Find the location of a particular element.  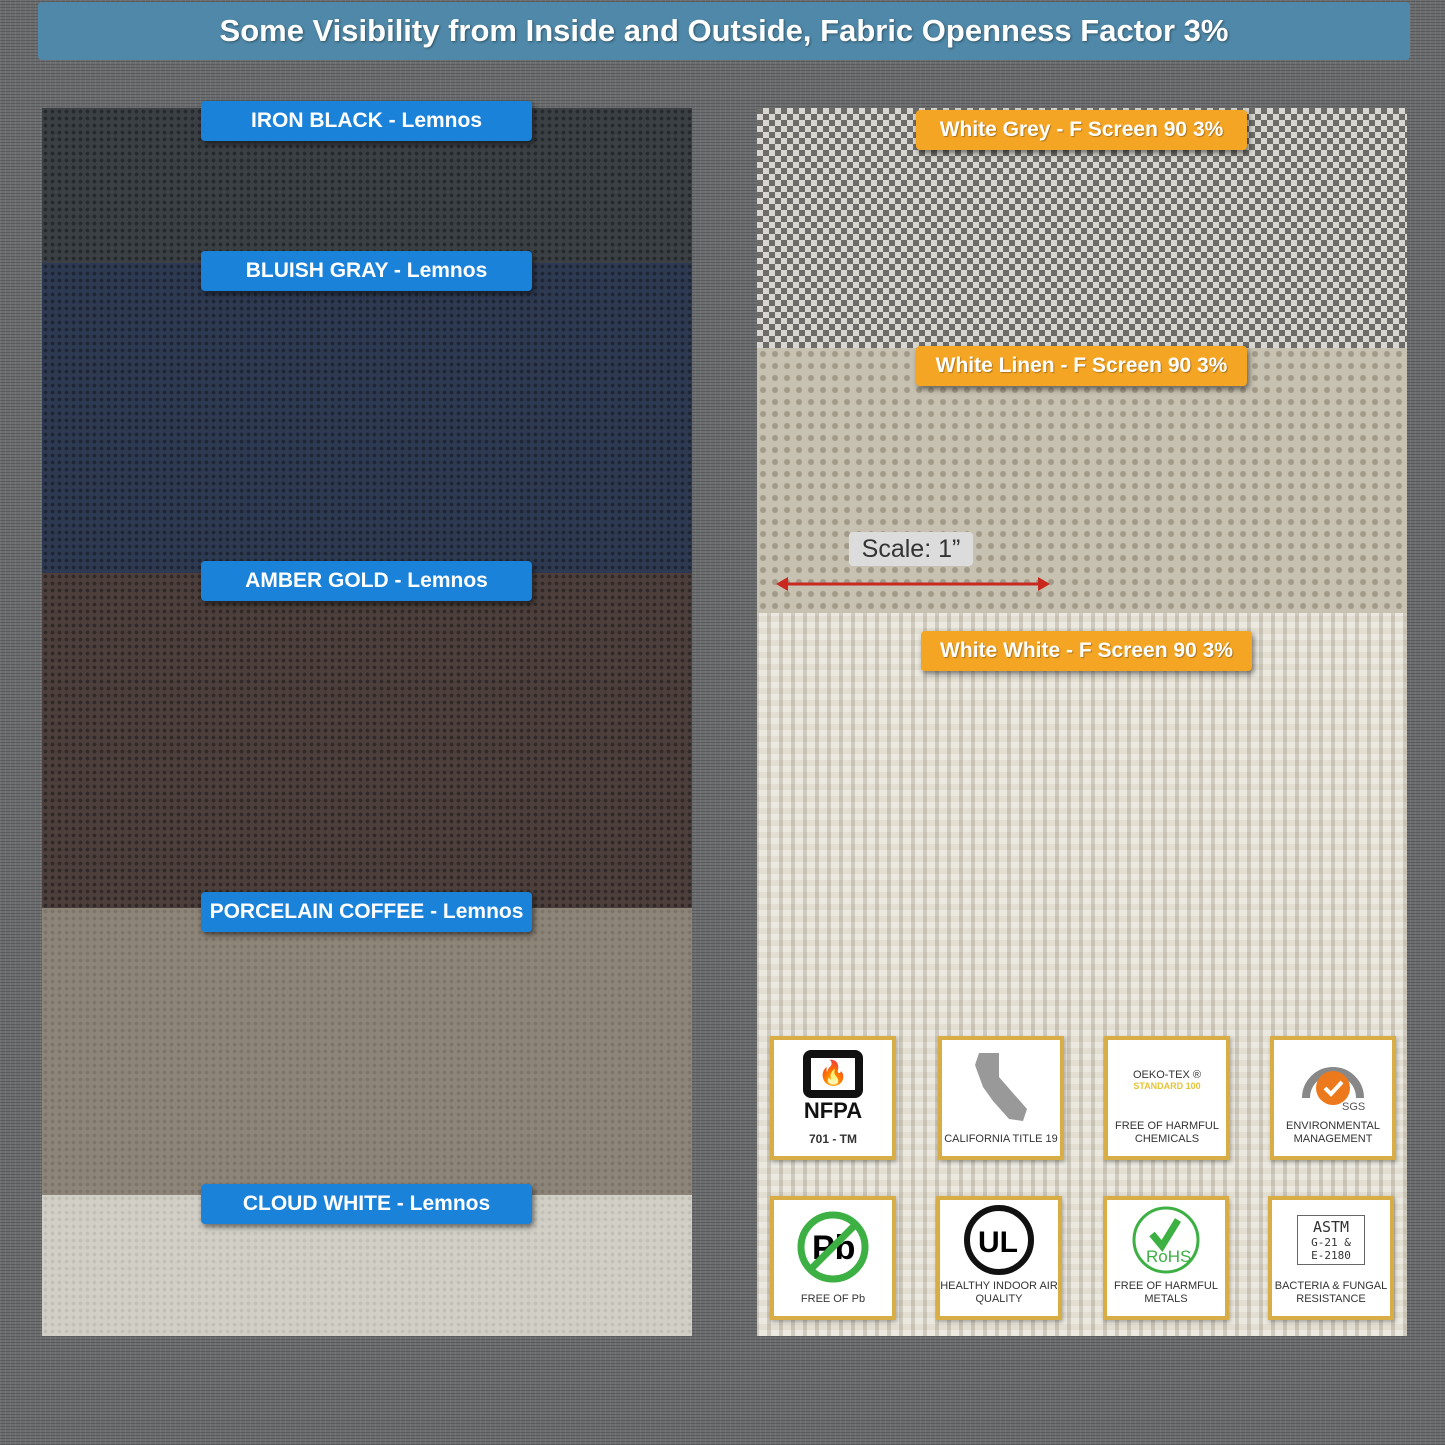

svg-text: SGS is located at coordinates (1353, 1106).